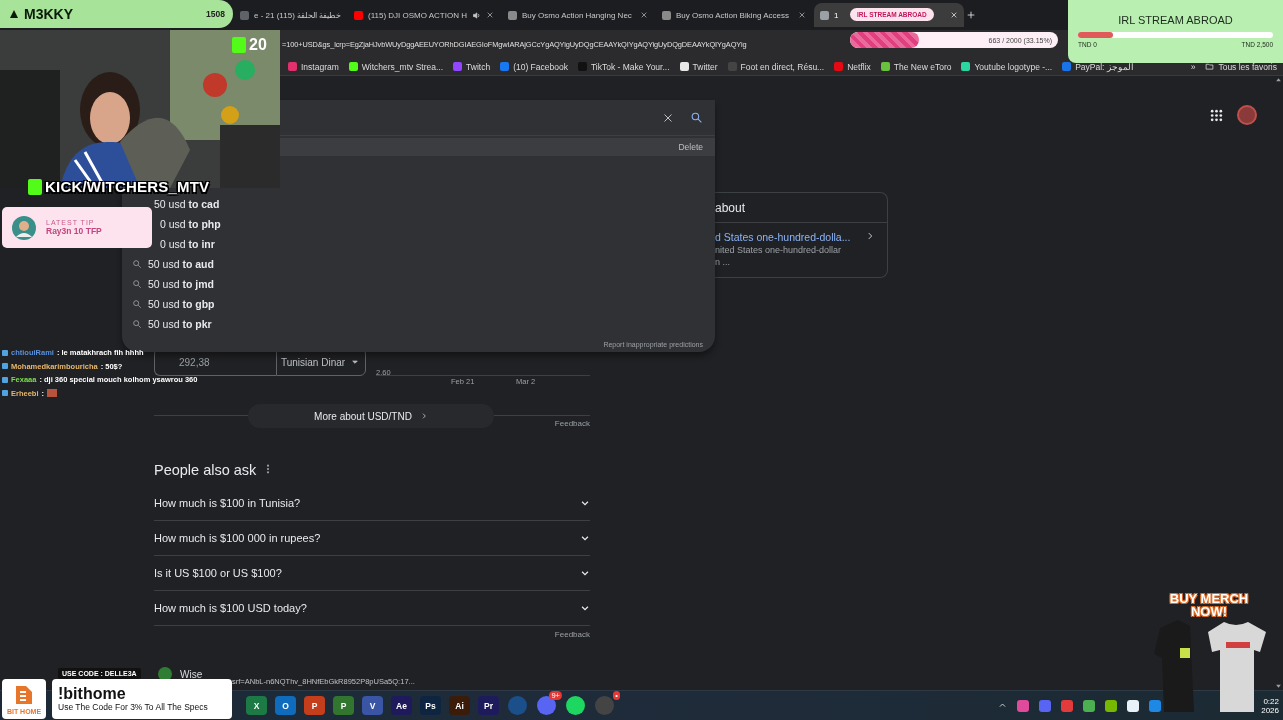  What do you see at coordinates (870, 236) in the screenshot?
I see `chevron-right-icon` at bounding box center [870, 236].